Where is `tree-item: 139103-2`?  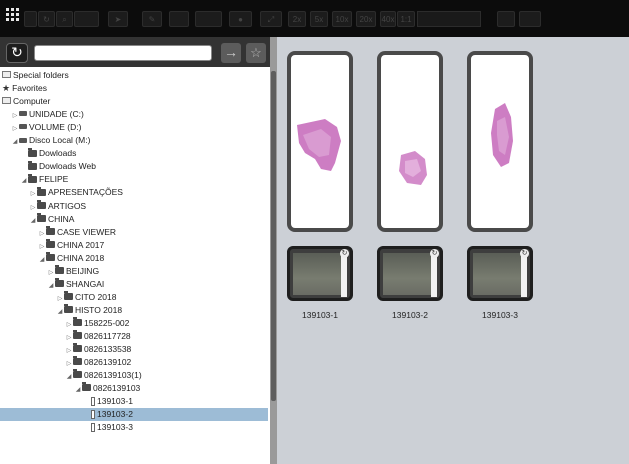 tree-item: 139103-2 is located at coordinates (134, 415).